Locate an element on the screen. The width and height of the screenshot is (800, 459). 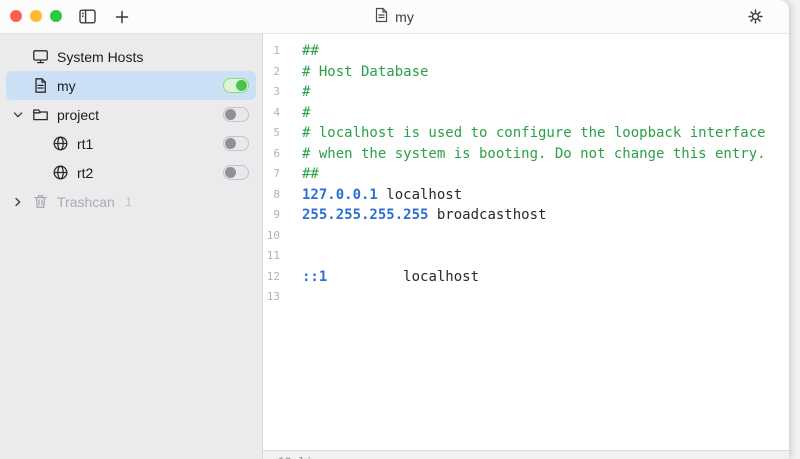
toggle-sidebar-button is located at coordinates (87, 16).